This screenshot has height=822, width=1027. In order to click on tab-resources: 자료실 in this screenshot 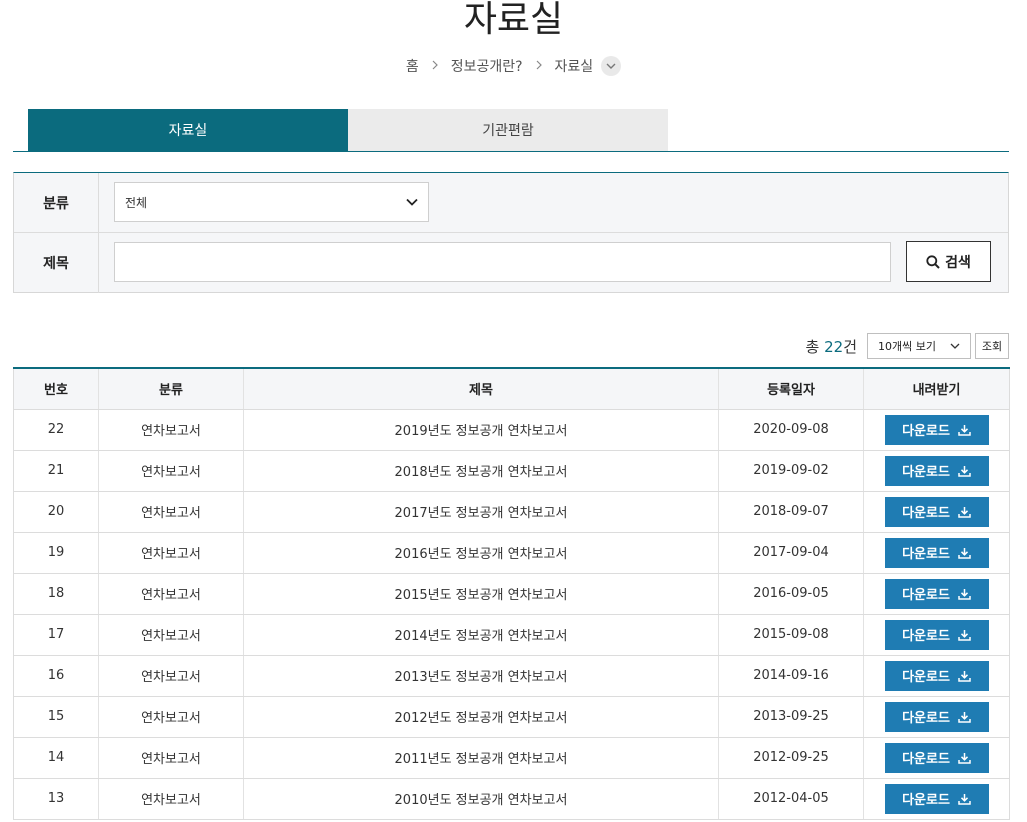, I will do `click(188, 130)`.